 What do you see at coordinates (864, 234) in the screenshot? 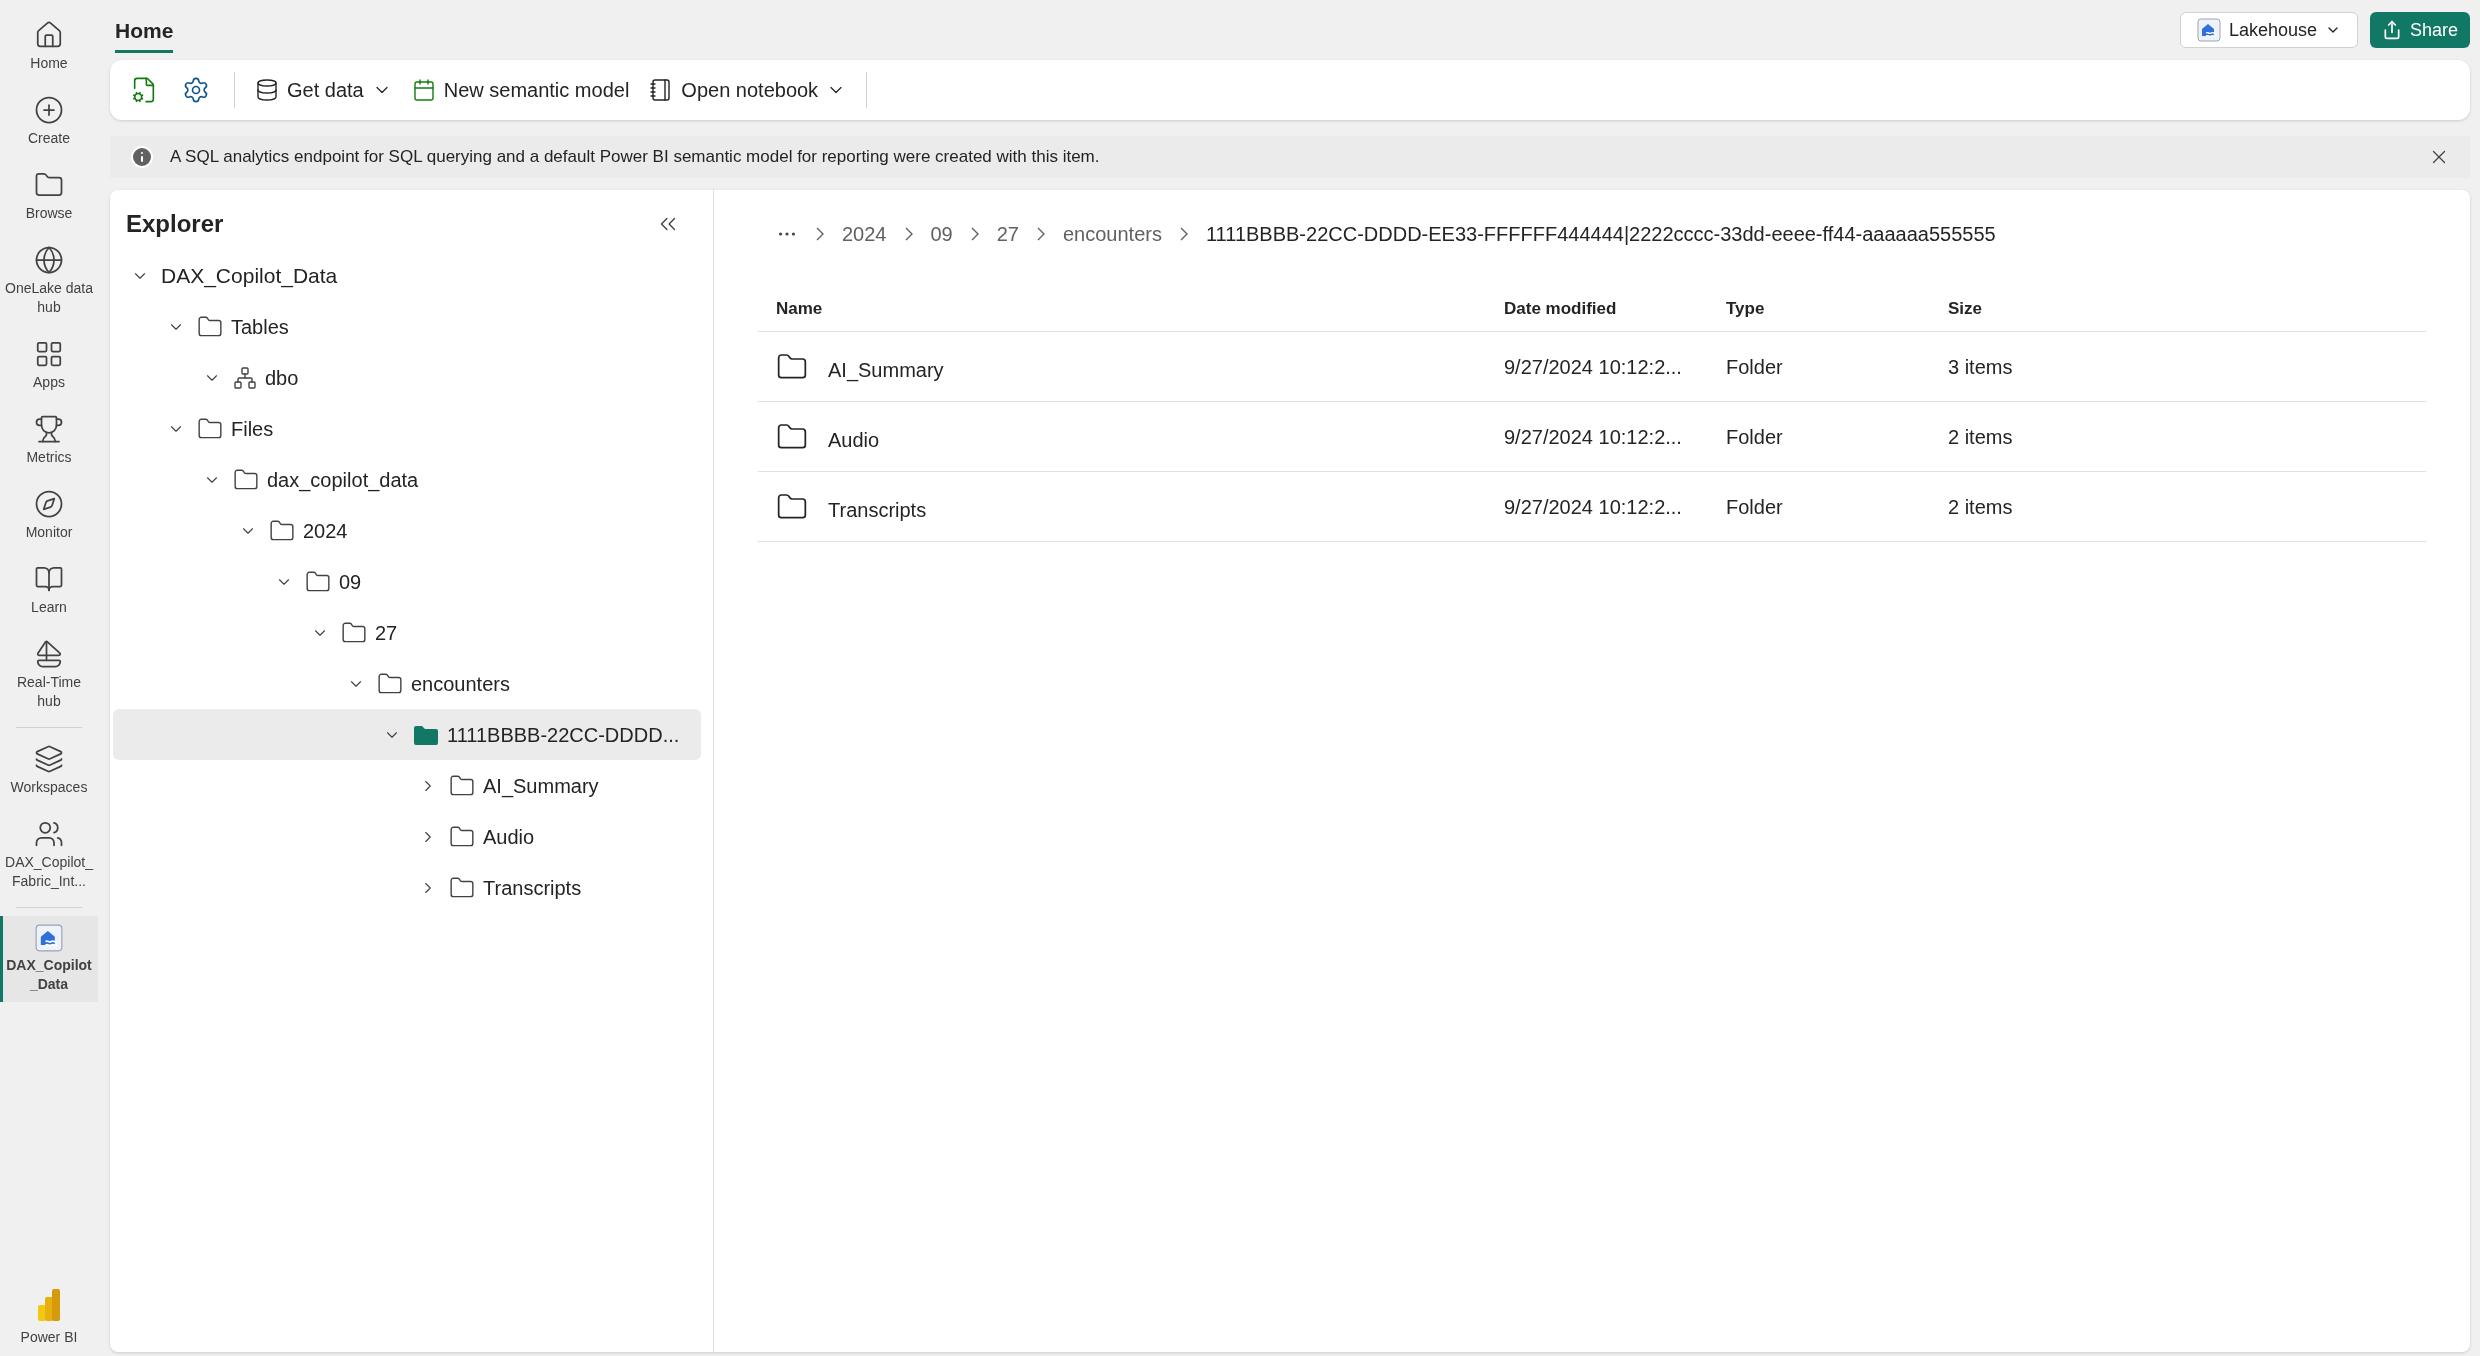
I see `breadcrumb-item: 2024` at bounding box center [864, 234].